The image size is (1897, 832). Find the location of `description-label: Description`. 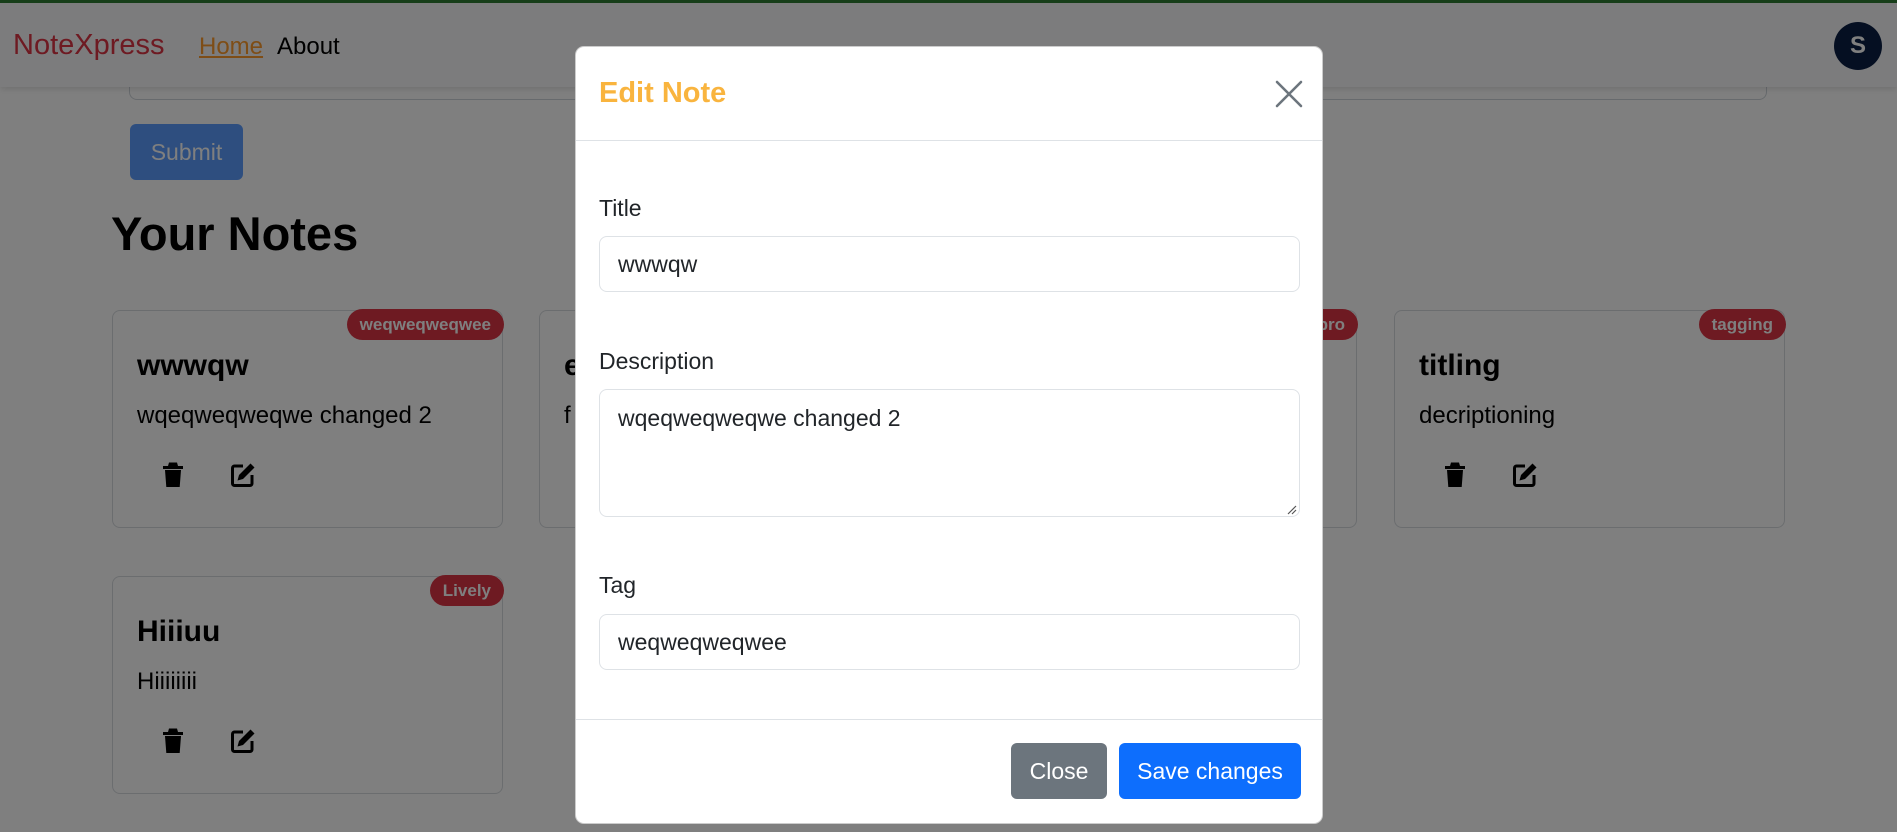

description-label: Description is located at coordinates (657, 361).